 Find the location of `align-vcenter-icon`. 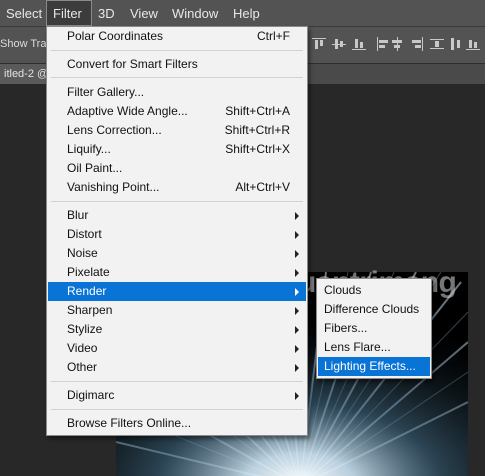

align-vcenter-icon is located at coordinates (339, 44).